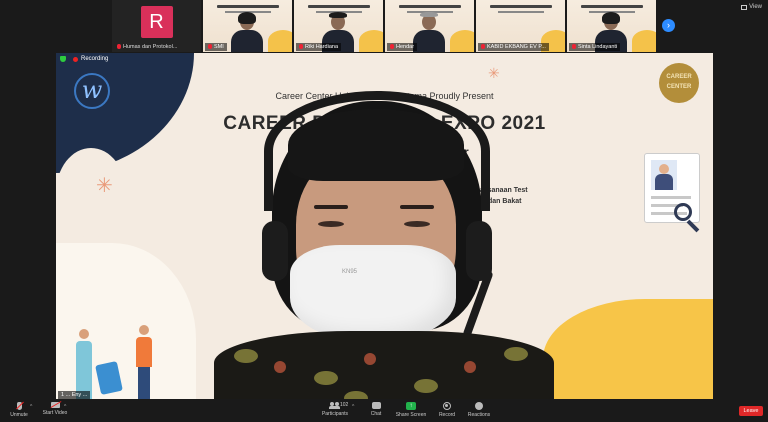  What do you see at coordinates (75, 59) in the screenshot?
I see `recording-dot-icon` at bounding box center [75, 59].